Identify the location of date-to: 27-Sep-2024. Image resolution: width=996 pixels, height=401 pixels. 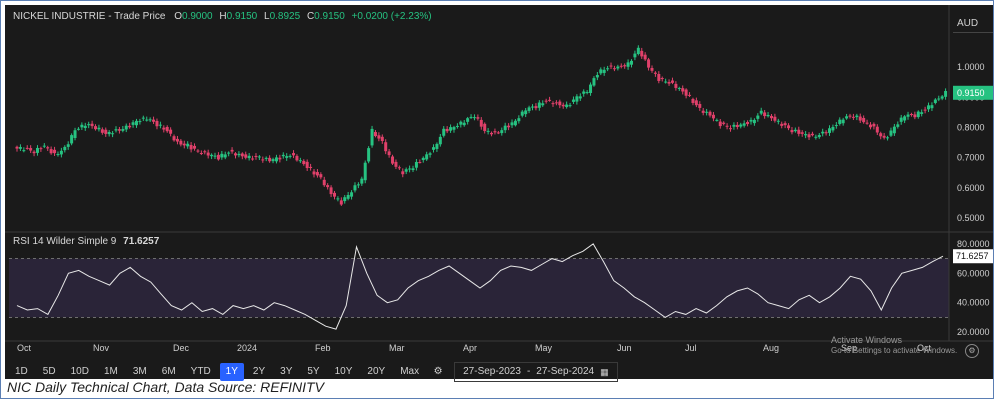
(565, 371).